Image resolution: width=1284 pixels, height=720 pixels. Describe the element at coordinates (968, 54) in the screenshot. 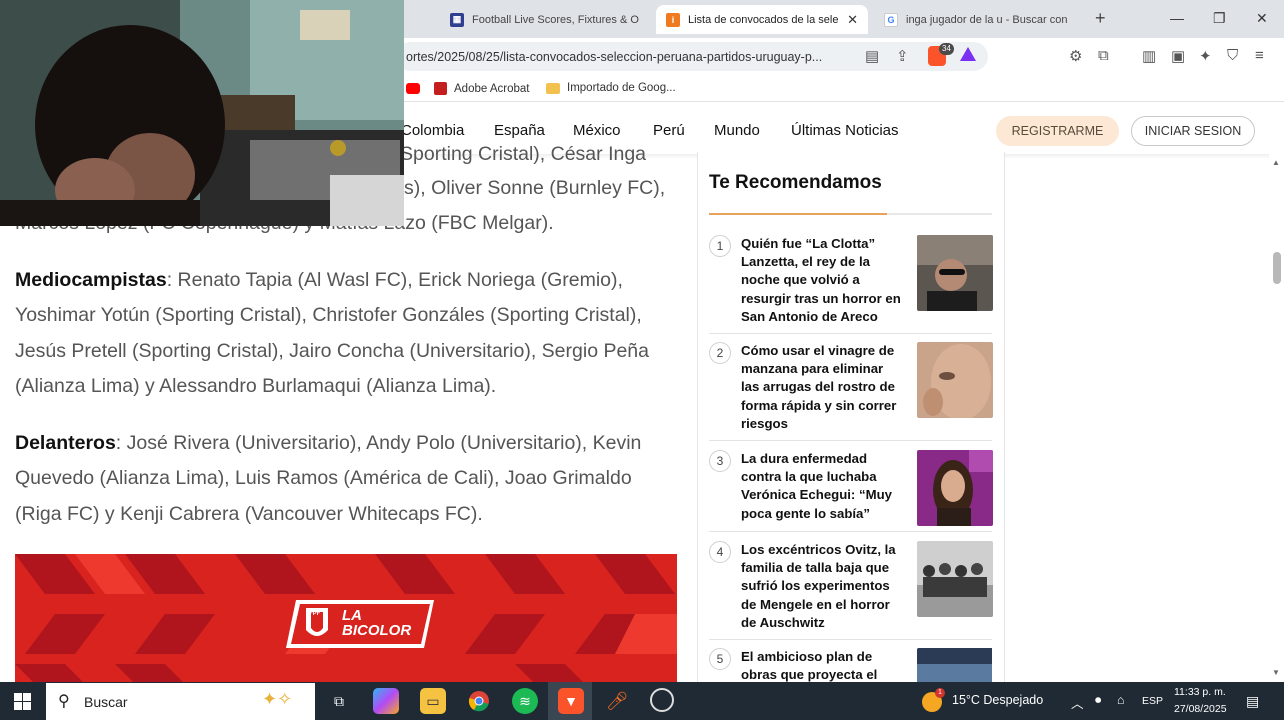

I see `brave-rewards-icon` at that location.